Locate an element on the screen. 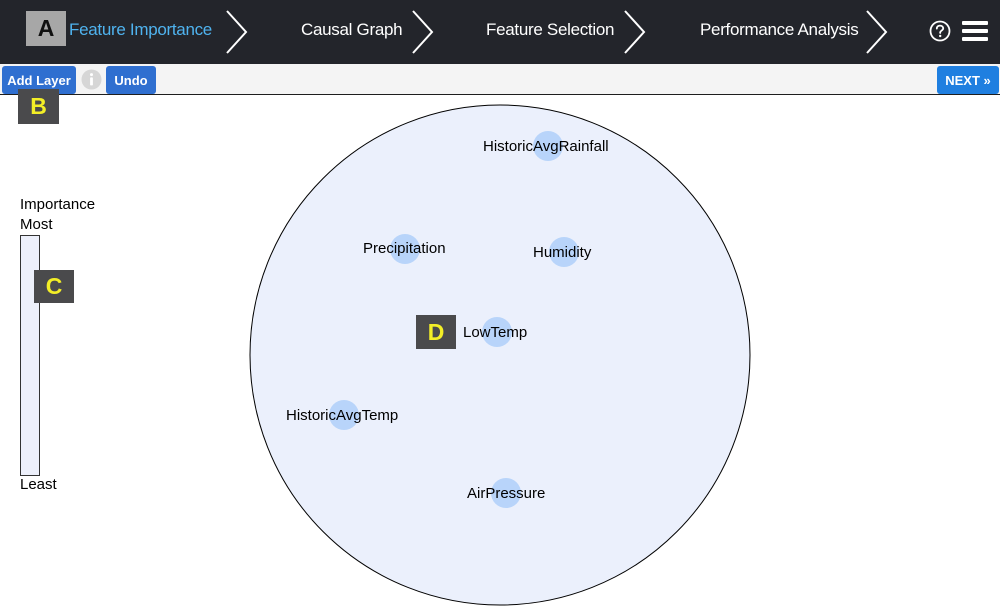 The height and width of the screenshot is (614, 1000). feature-node-label: Precipitation is located at coordinates (404, 248).